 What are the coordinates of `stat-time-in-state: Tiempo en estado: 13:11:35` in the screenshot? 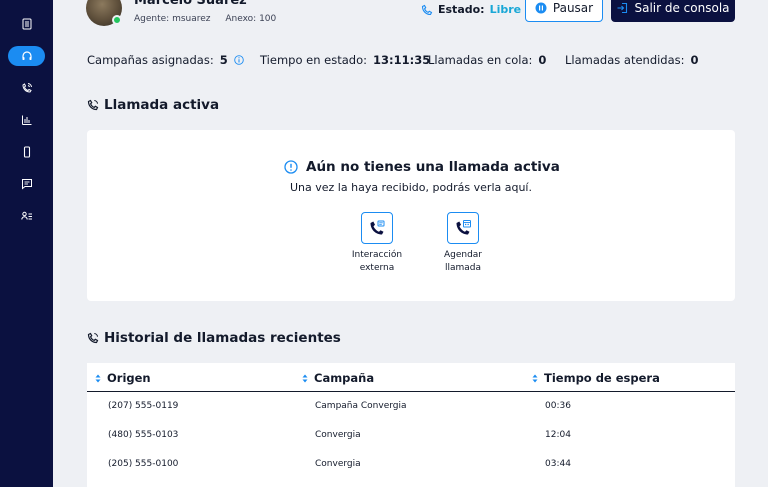 It's located at (345, 60).